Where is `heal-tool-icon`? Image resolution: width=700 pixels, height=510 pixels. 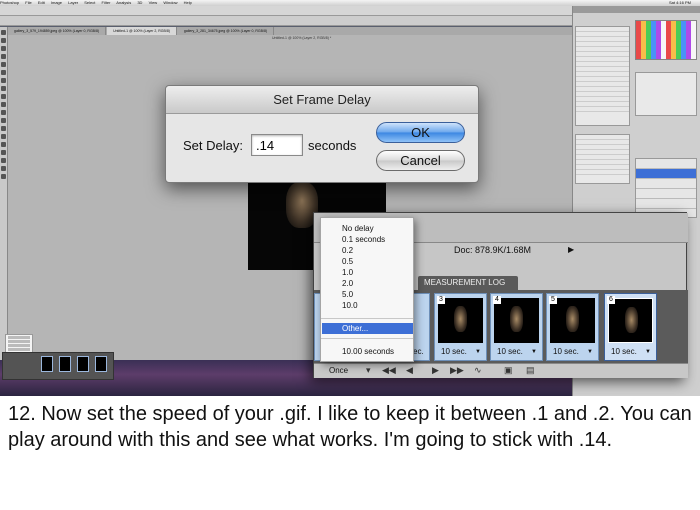 heal-tool-icon is located at coordinates (3, 80).